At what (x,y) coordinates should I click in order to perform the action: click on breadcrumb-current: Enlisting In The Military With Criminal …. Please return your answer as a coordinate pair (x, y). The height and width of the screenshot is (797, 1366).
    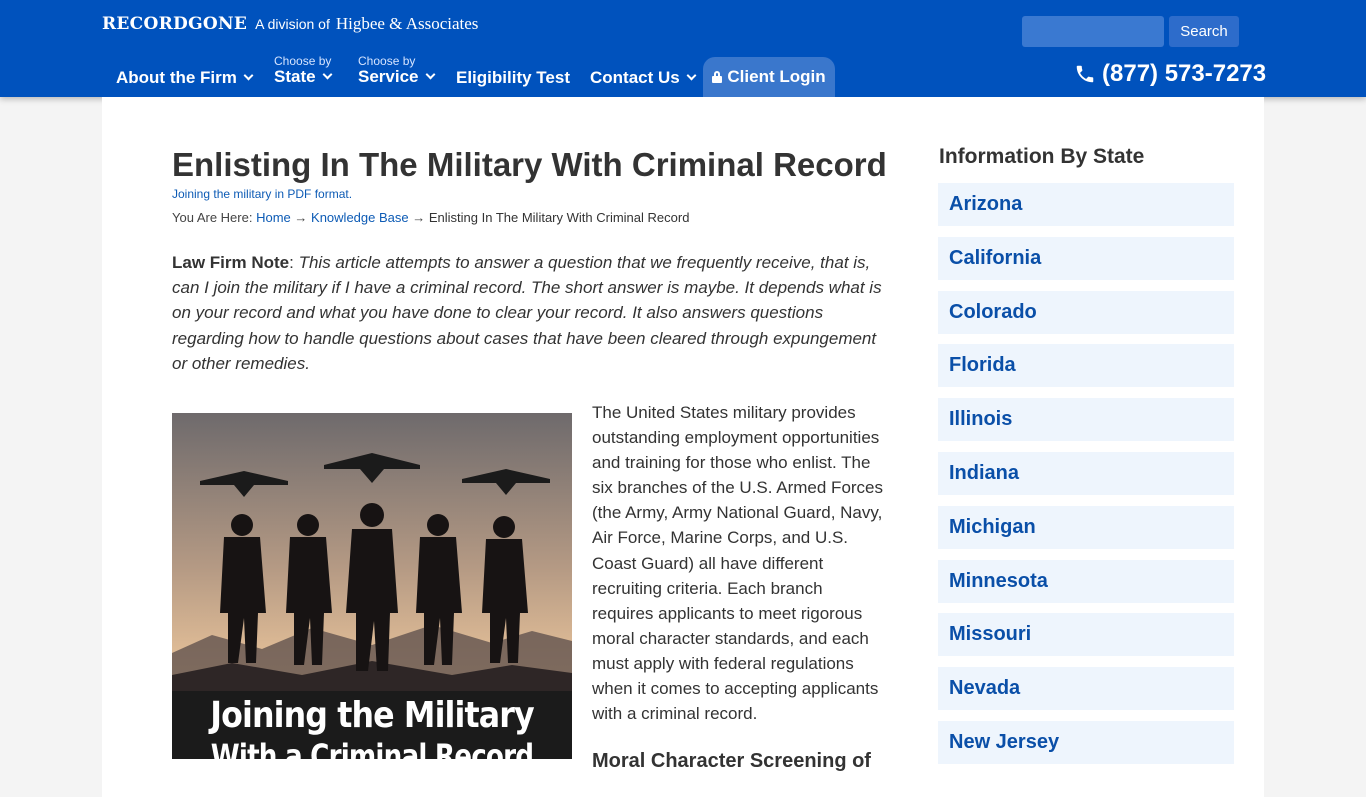
    Looking at the image, I should click on (559, 217).